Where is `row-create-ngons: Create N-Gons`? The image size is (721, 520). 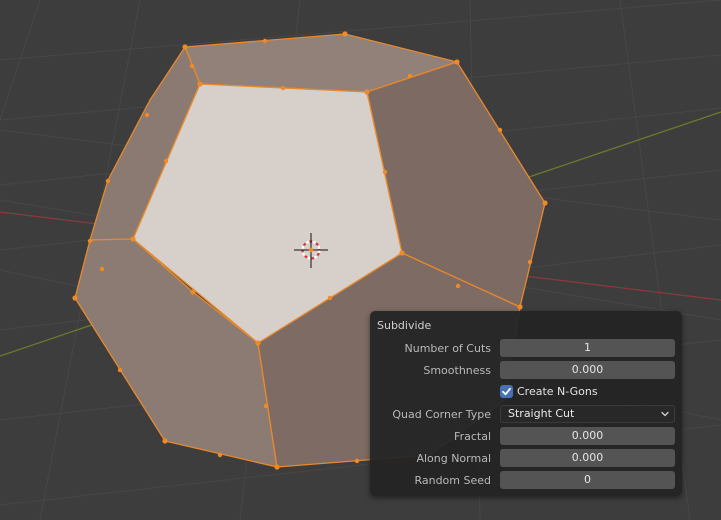 row-create-ngons: Create N-Gons is located at coordinates (526, 392).